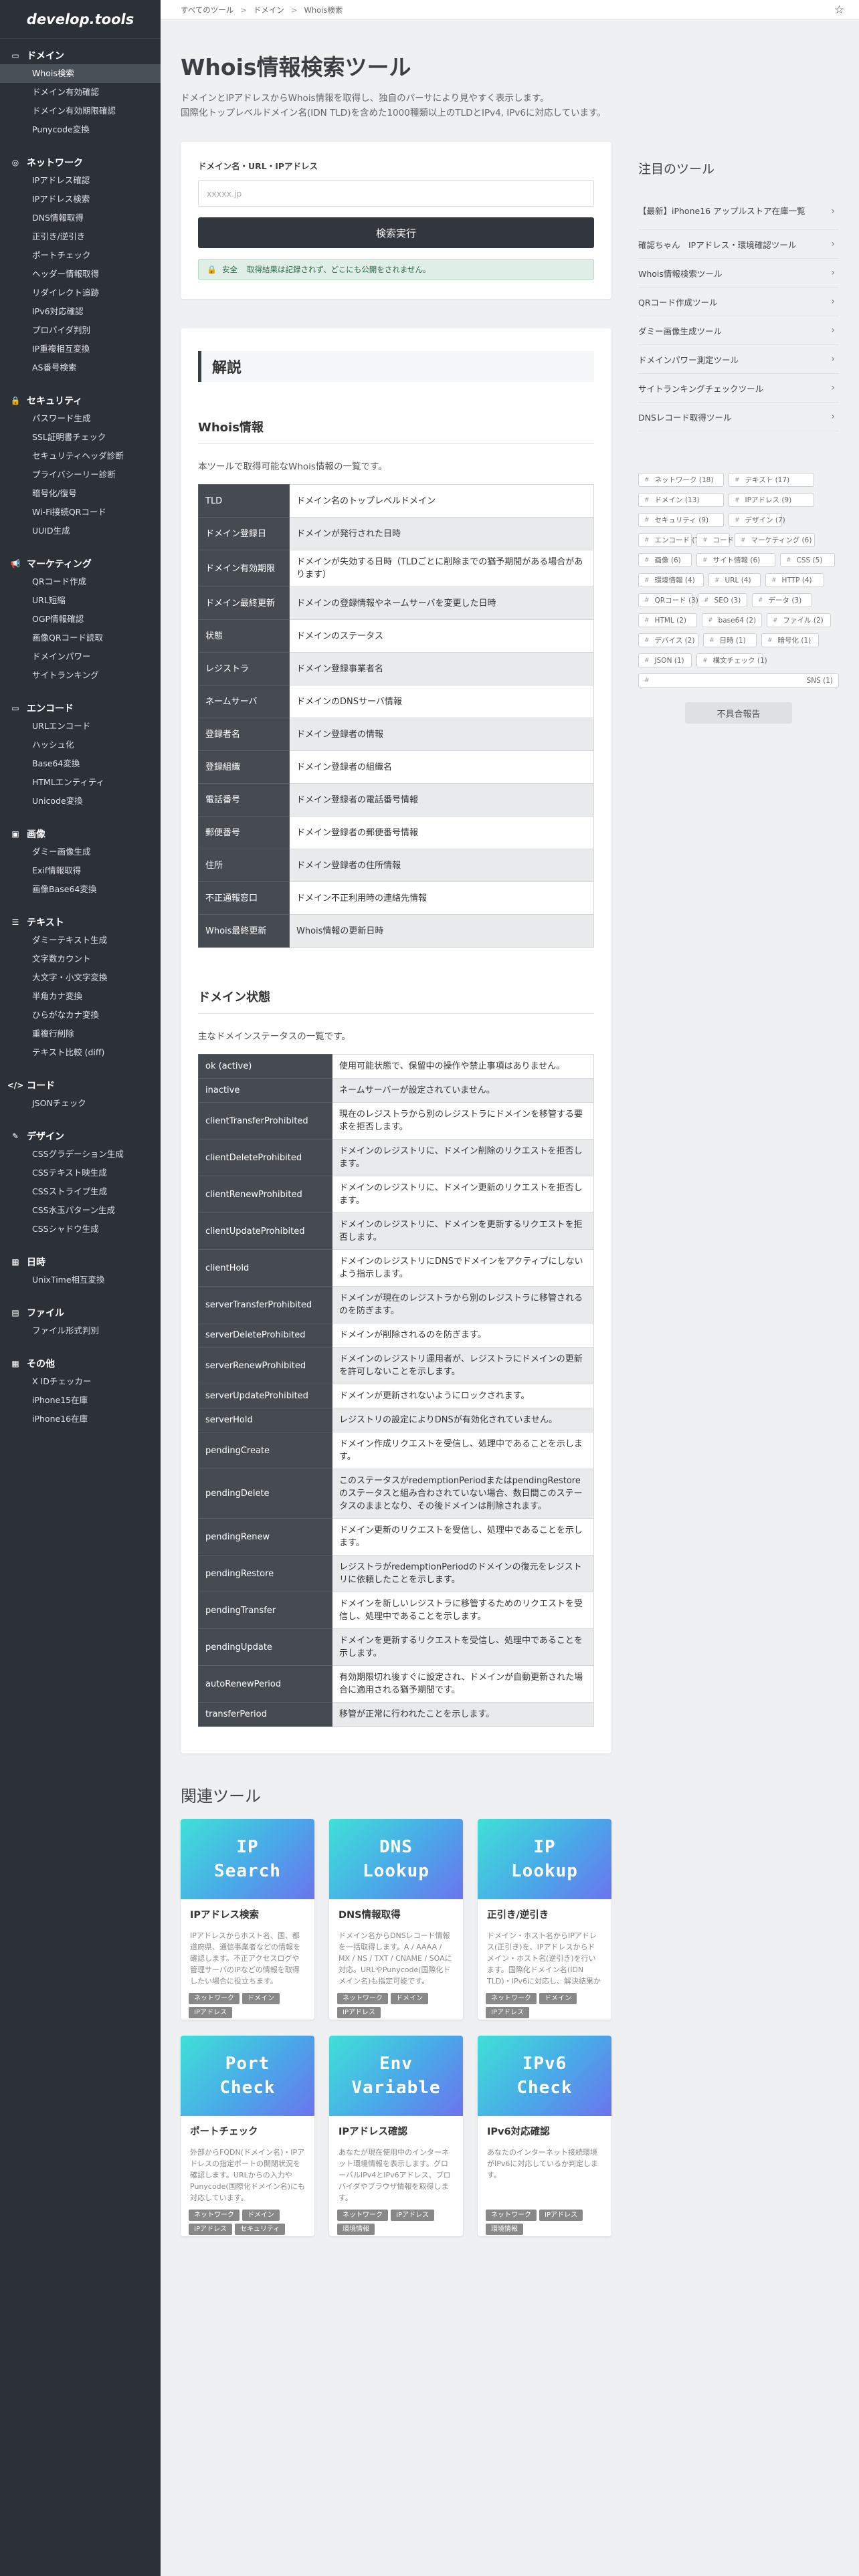  Describe the element at coordinates (738, 211) in the screenshot. I see `featured-tool-link: 【最新】iPhone16 アップルストア在庫一覧 ›` at that location.